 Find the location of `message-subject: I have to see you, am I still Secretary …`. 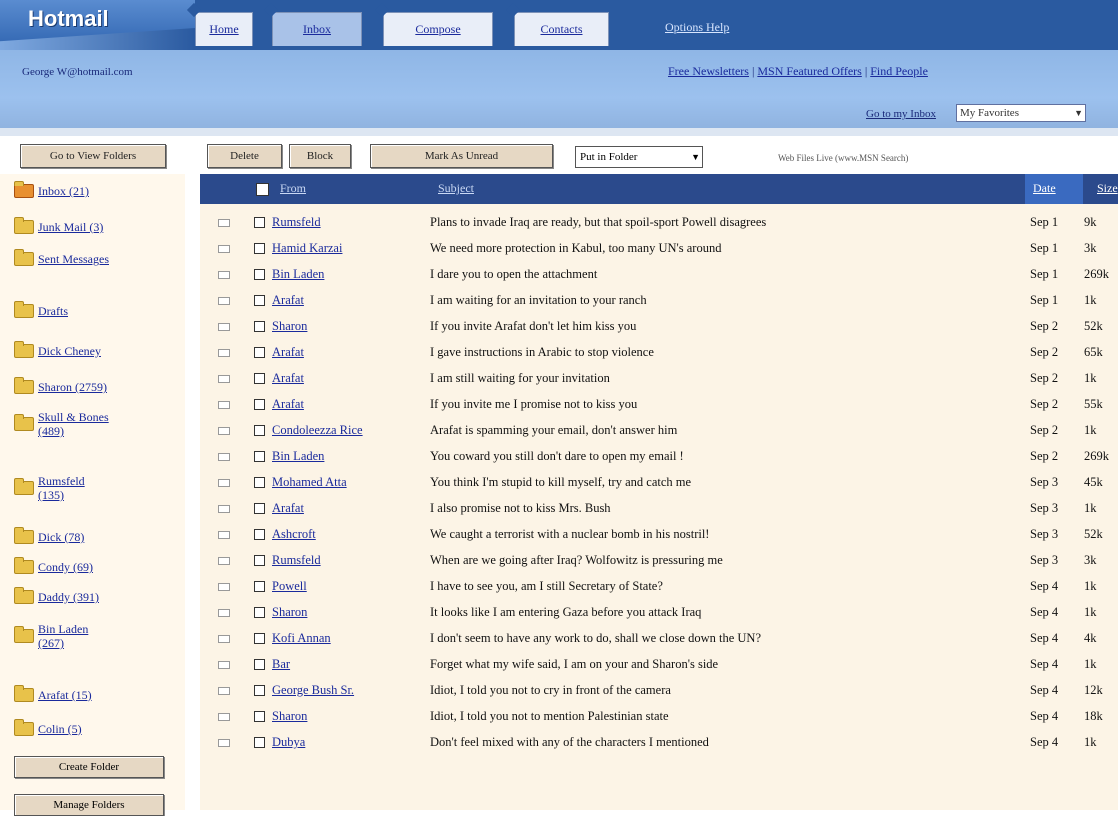

message-subject: I have to see you, am I still Secretary … is located at coordinates (722, 586).